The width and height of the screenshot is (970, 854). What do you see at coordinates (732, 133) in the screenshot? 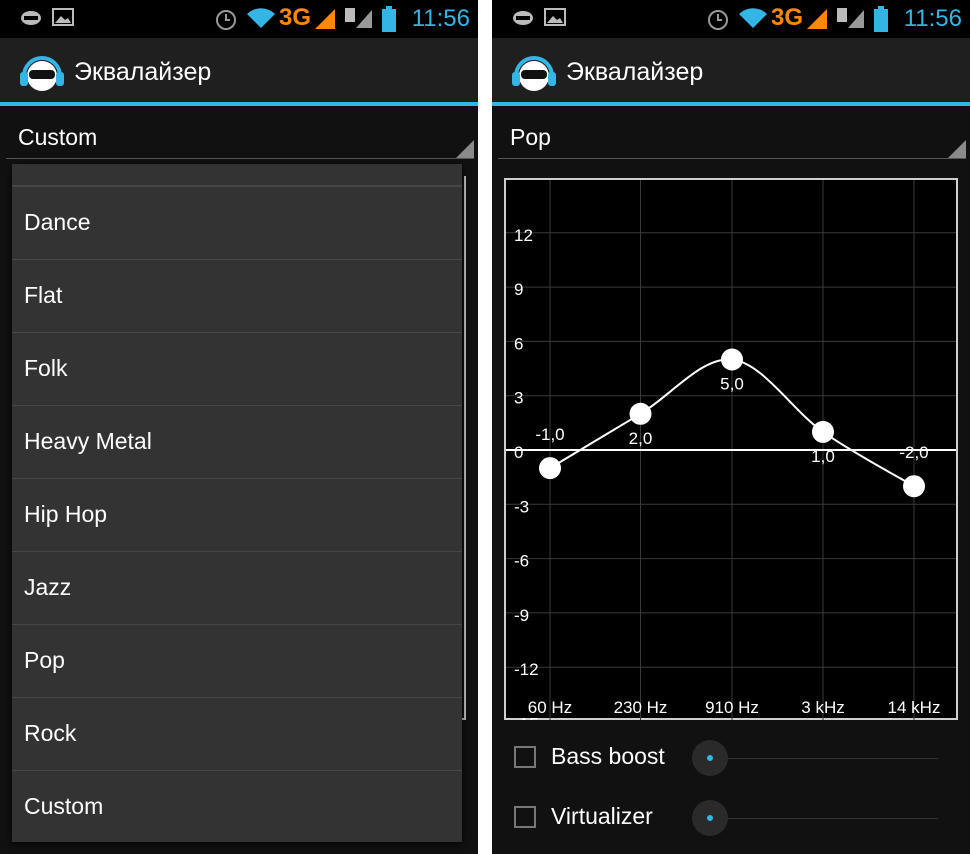
I see `preset-spinner: Pop` at bounding box center [732, 133].